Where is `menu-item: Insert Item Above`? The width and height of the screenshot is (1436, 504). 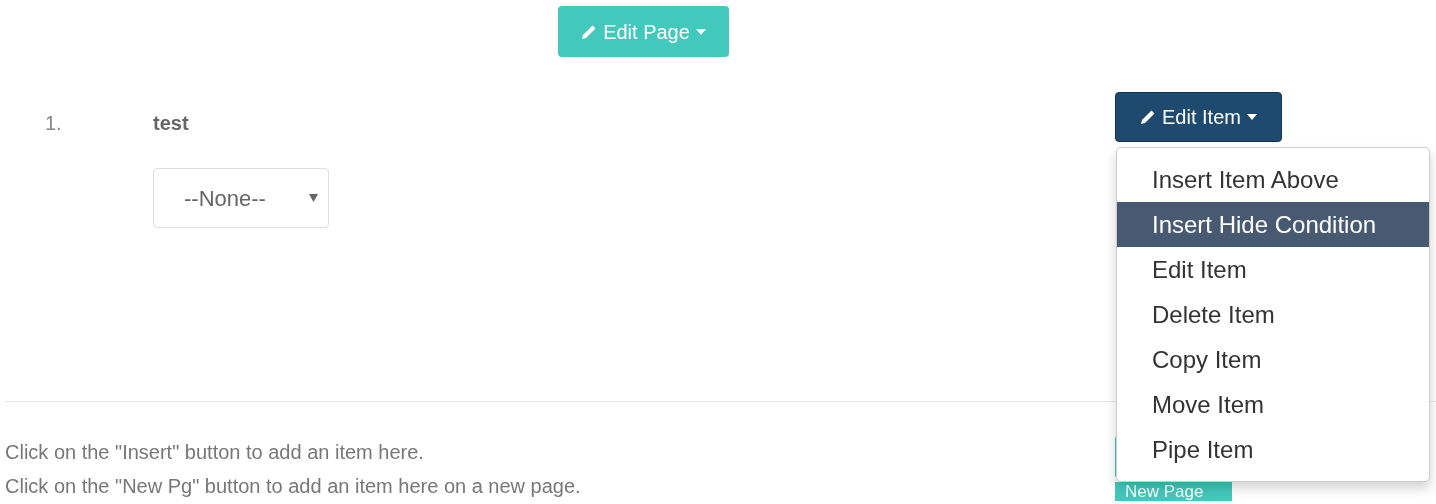 menu-item: Insert Item Above is located at coordinates (1273, 179).